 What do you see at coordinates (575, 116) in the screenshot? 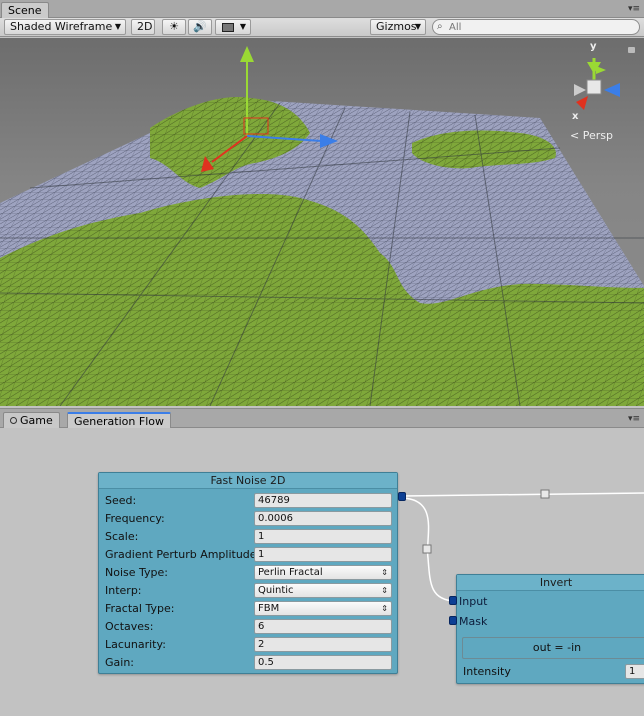
I see `gizmo-axis-x-label: x` at bounding box center [575, 116].